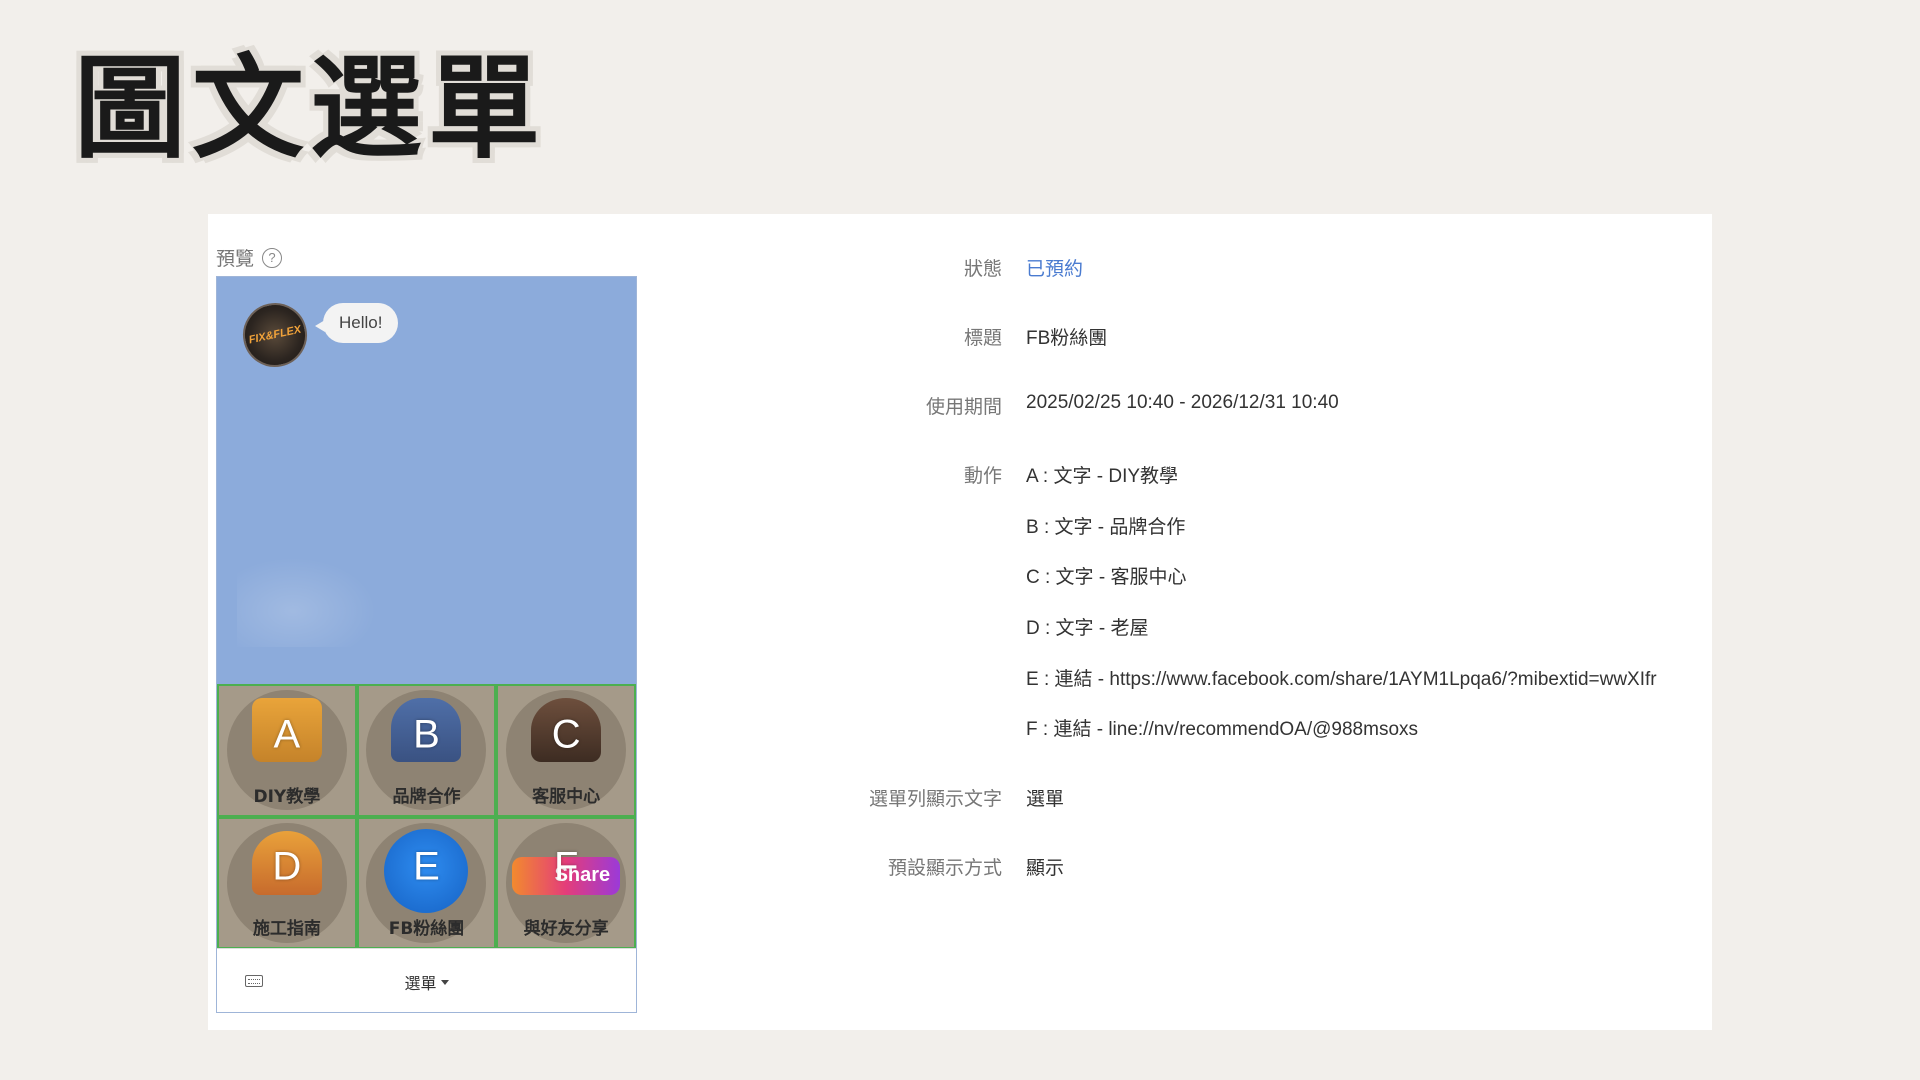 The image size is (1920, 1080). Describe the element at coordinates (1182, 402) in the screenshot. I see `period-value: 2025/02/25 10:40 - 2026/12/31 10:40` at that location.